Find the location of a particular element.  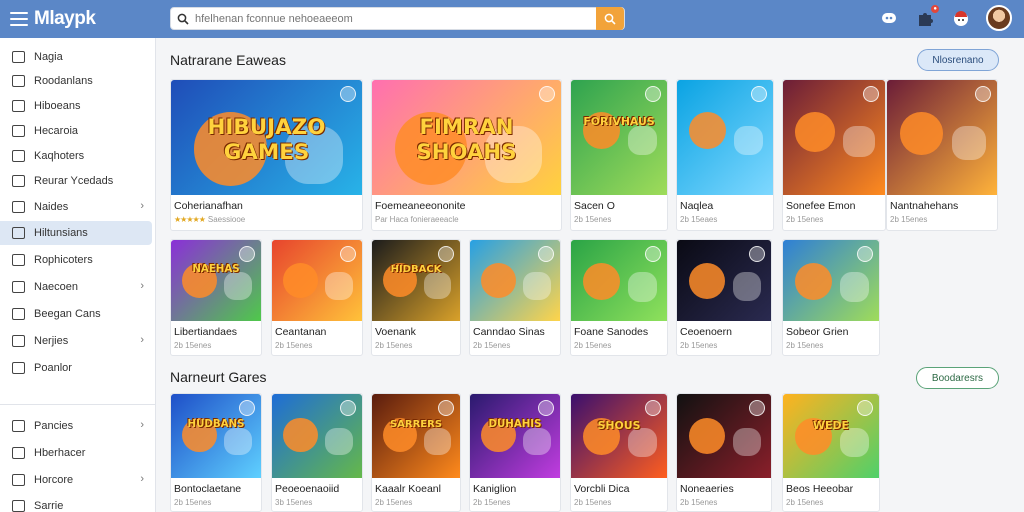

game-card: Sonefee Emon 2b 15enes is located at coordinates (834, 155).